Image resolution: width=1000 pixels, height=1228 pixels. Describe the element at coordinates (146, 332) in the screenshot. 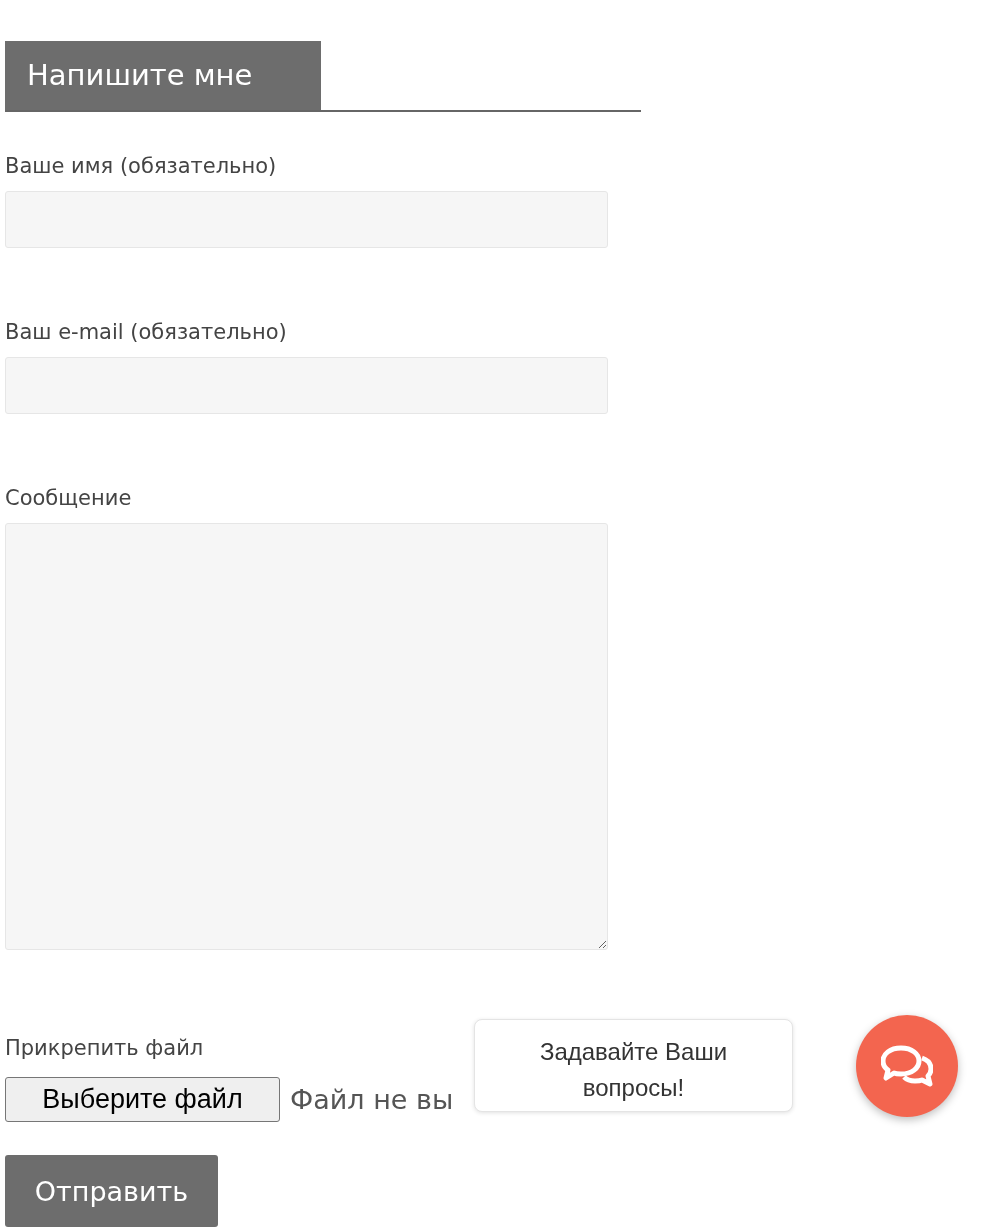

I see `field-label: Ваш e-mail (обязательно)` at that location.